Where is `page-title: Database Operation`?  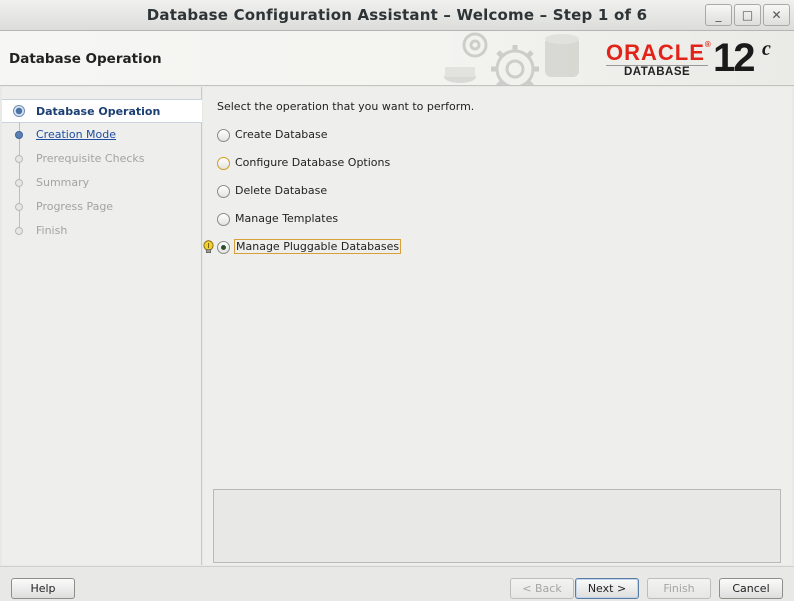 page-title: Database Operation is located at coordinates (85, 59).